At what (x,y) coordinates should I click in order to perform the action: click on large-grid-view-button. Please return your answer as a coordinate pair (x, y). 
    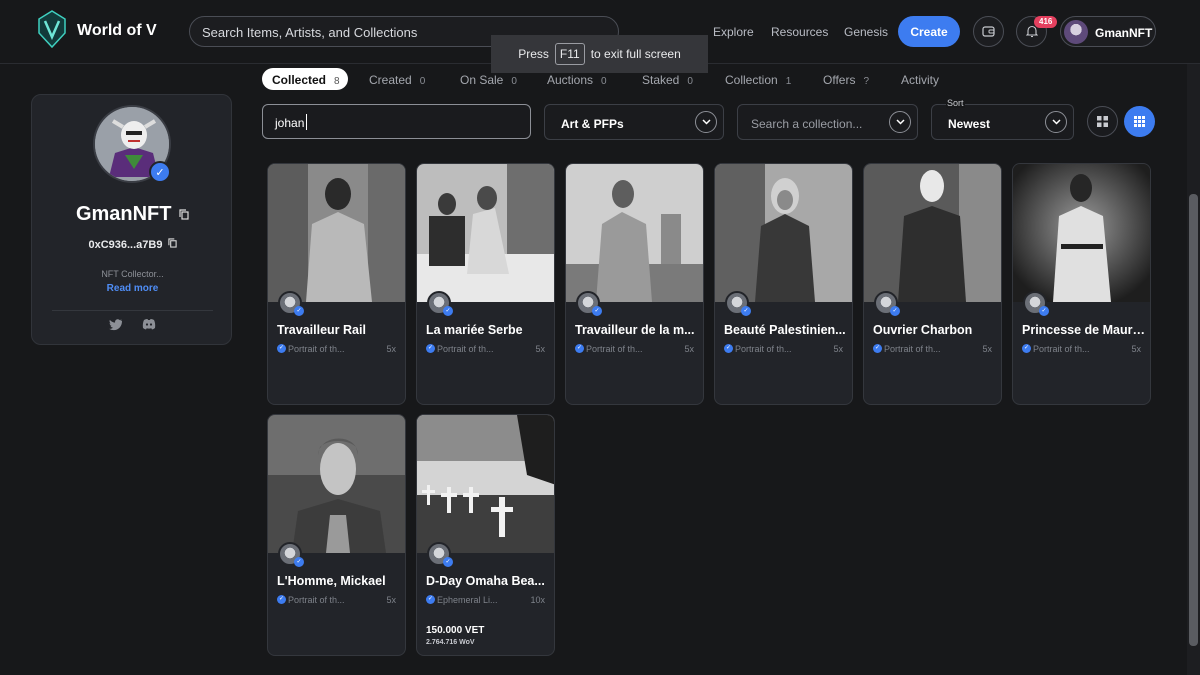
    Looking at the image, I should click on (1102, 121).